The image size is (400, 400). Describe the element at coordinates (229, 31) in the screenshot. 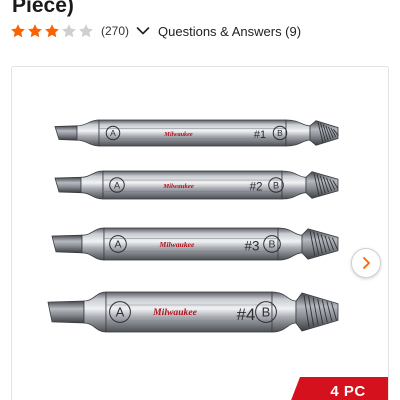

I see `questions-answers-link: Questions & Answers (9)` at that location.